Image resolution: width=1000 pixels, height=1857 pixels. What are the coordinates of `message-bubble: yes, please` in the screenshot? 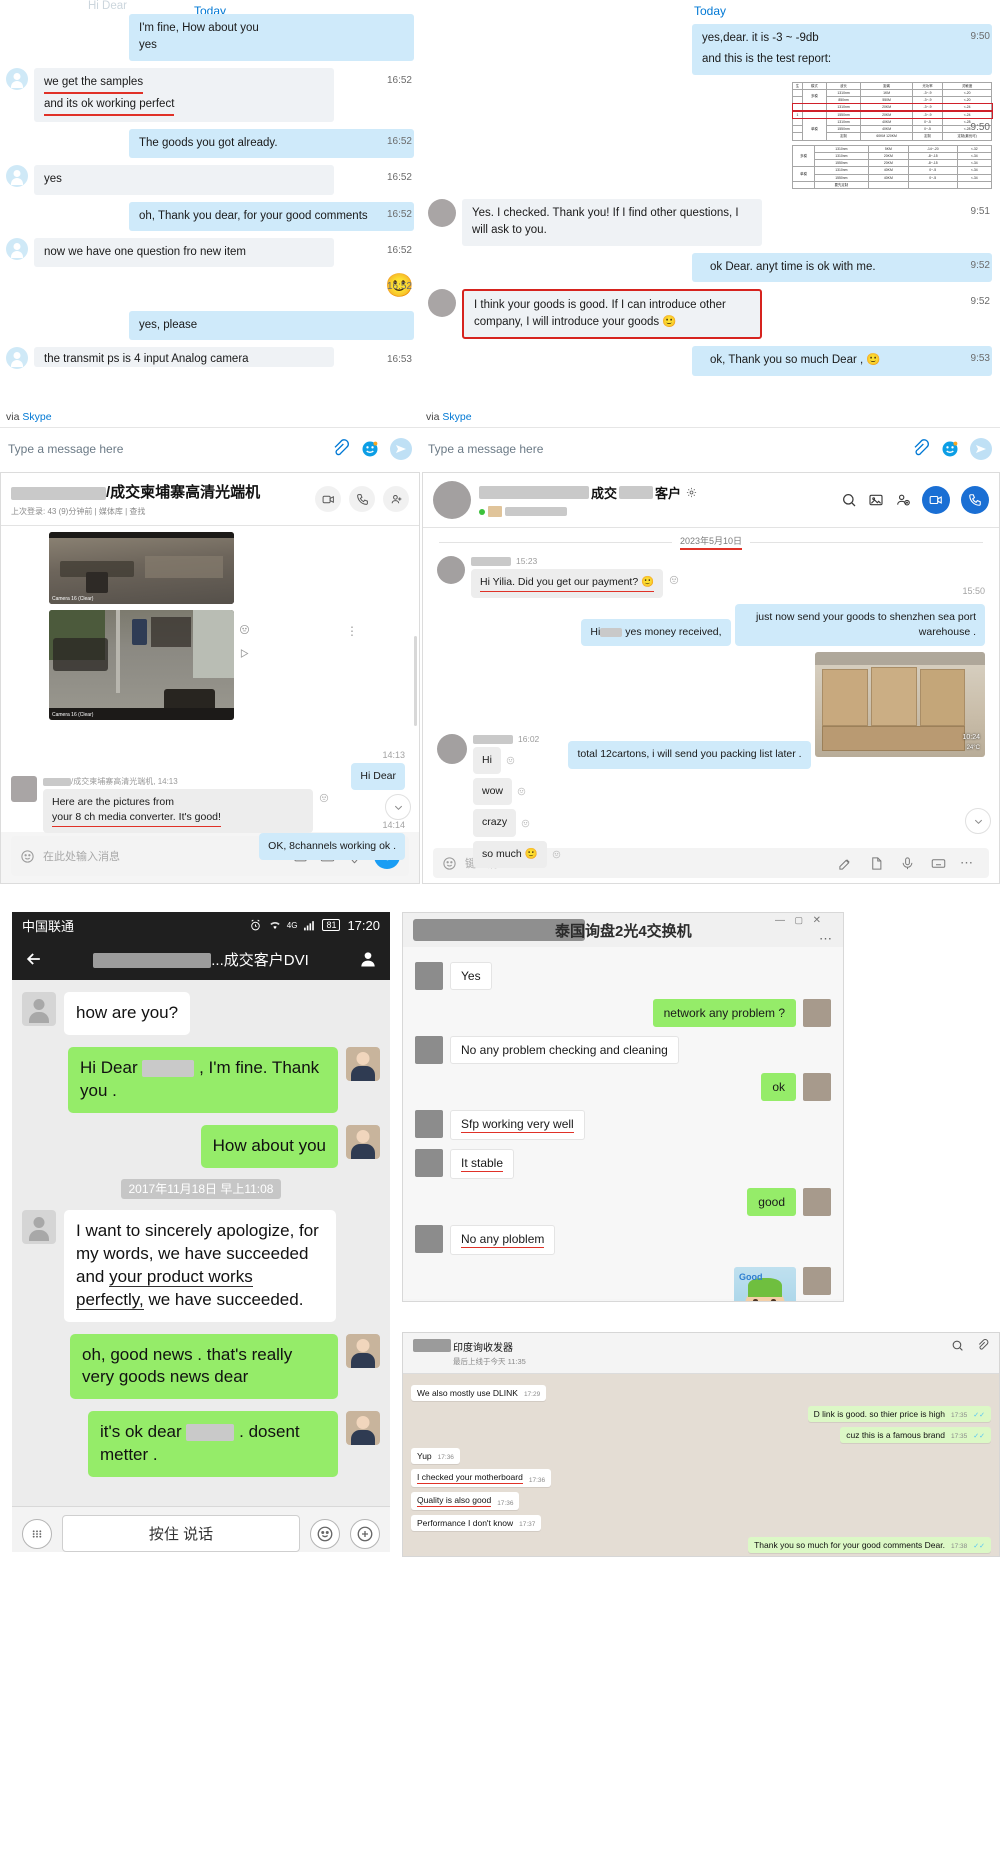 It's located at (271, 326).